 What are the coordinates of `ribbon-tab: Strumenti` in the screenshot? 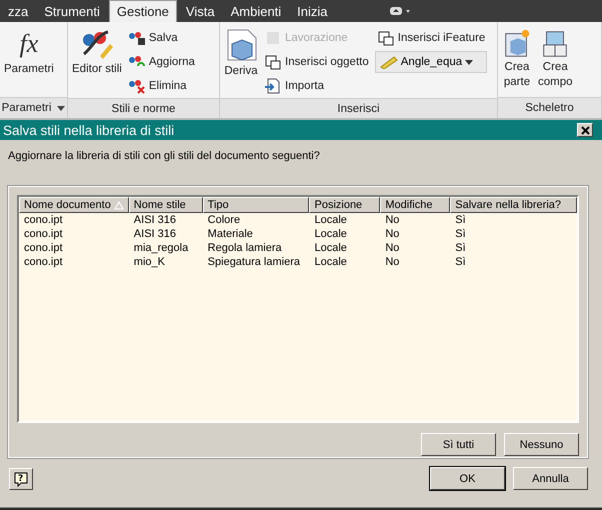 It's located at (72, 11).